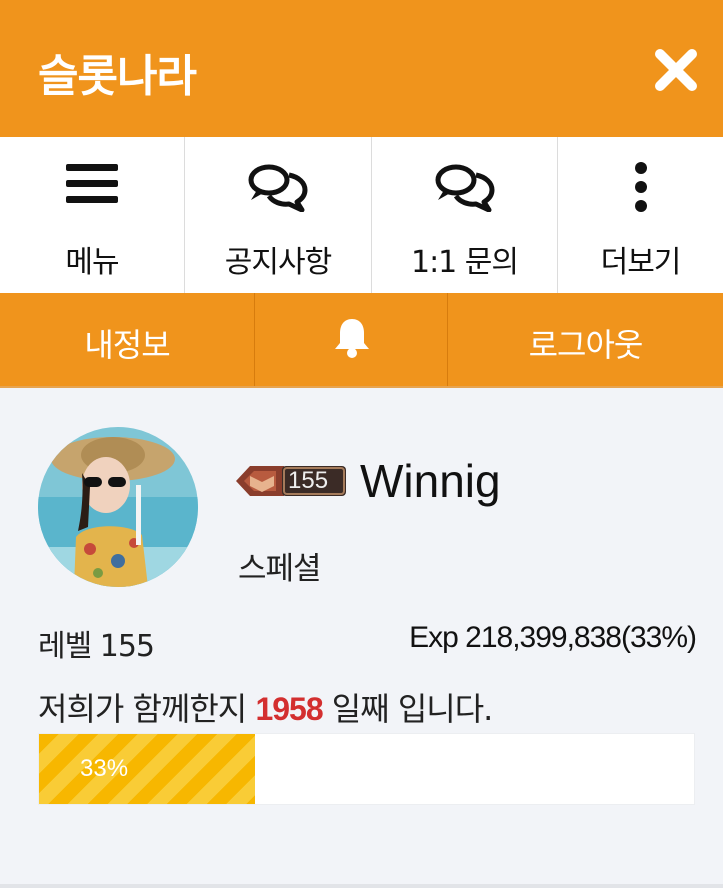 The image size is (723, 888). I want to click on logout-button: 로그아웃, so click(585, 339).